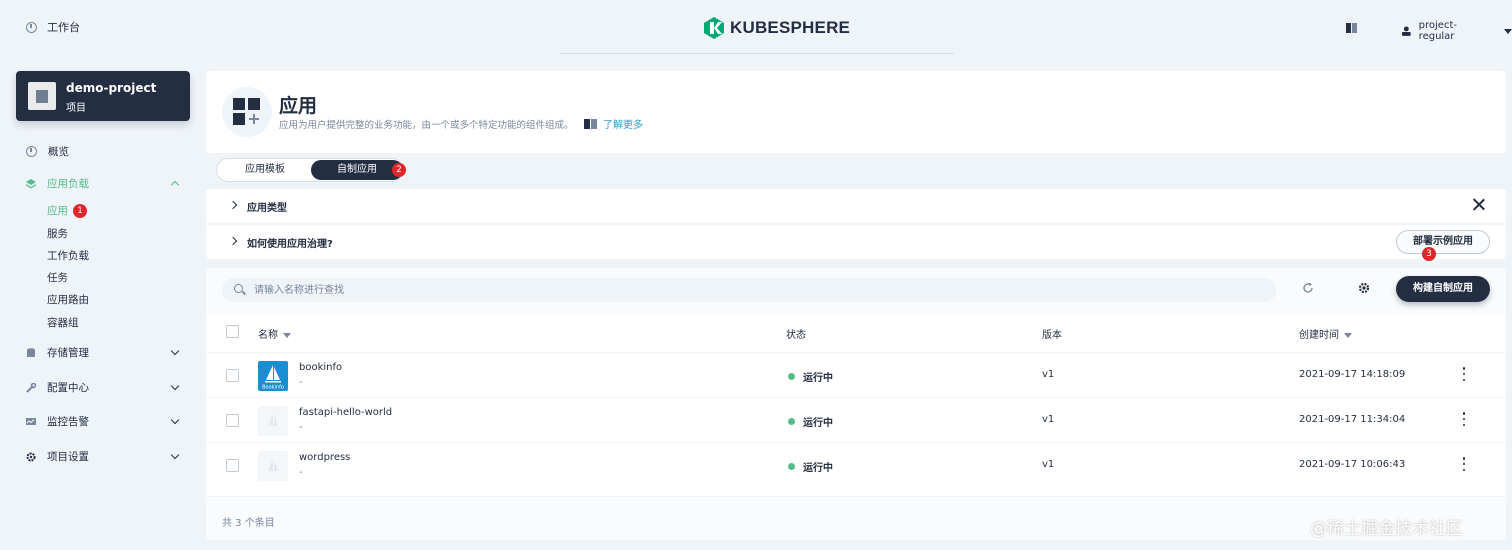 Image resolution: width=1512 pixels, height=550 pixels. Describe the element at coordinates (103, 151) in the screenshot. I see `sidebar-item-overview: 概览` at that location.